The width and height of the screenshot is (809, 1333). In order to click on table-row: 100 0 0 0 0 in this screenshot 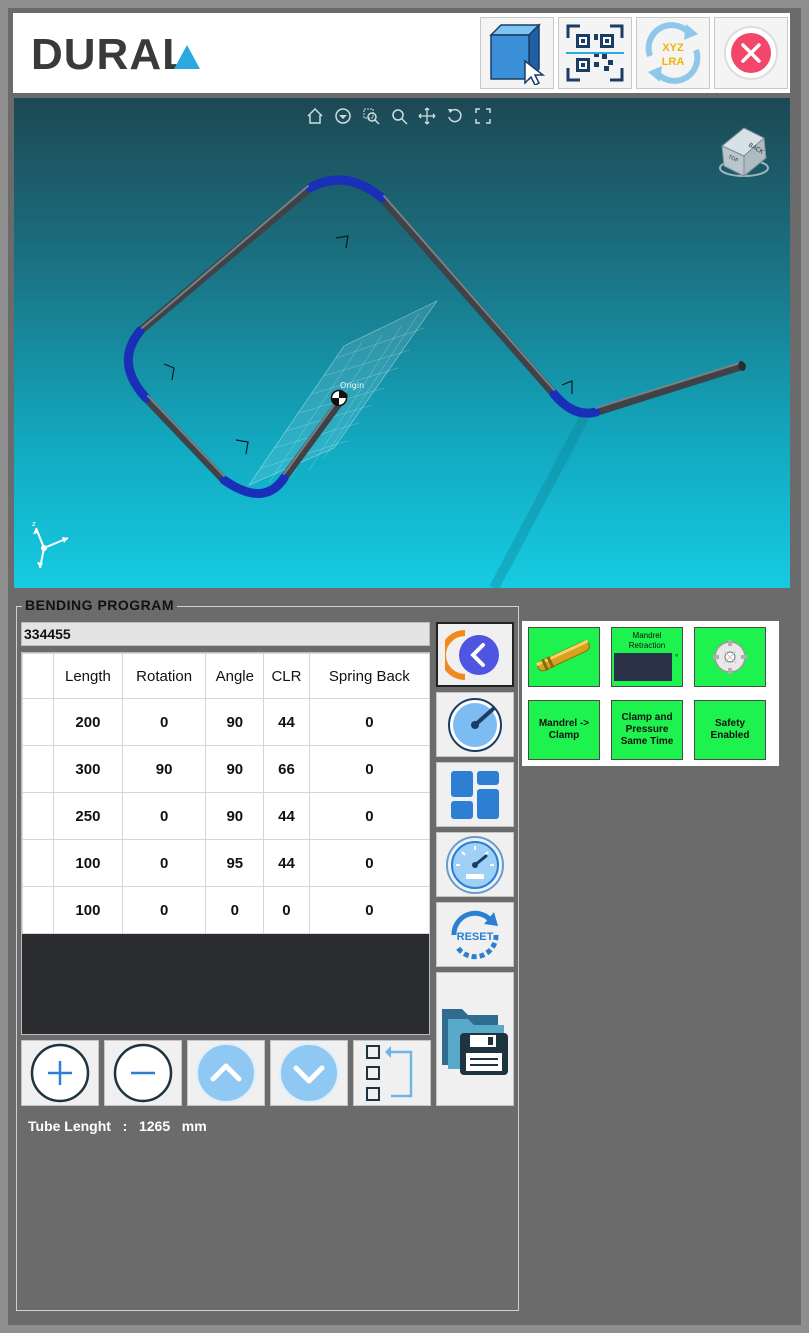, I will do `click(226, 910)`.